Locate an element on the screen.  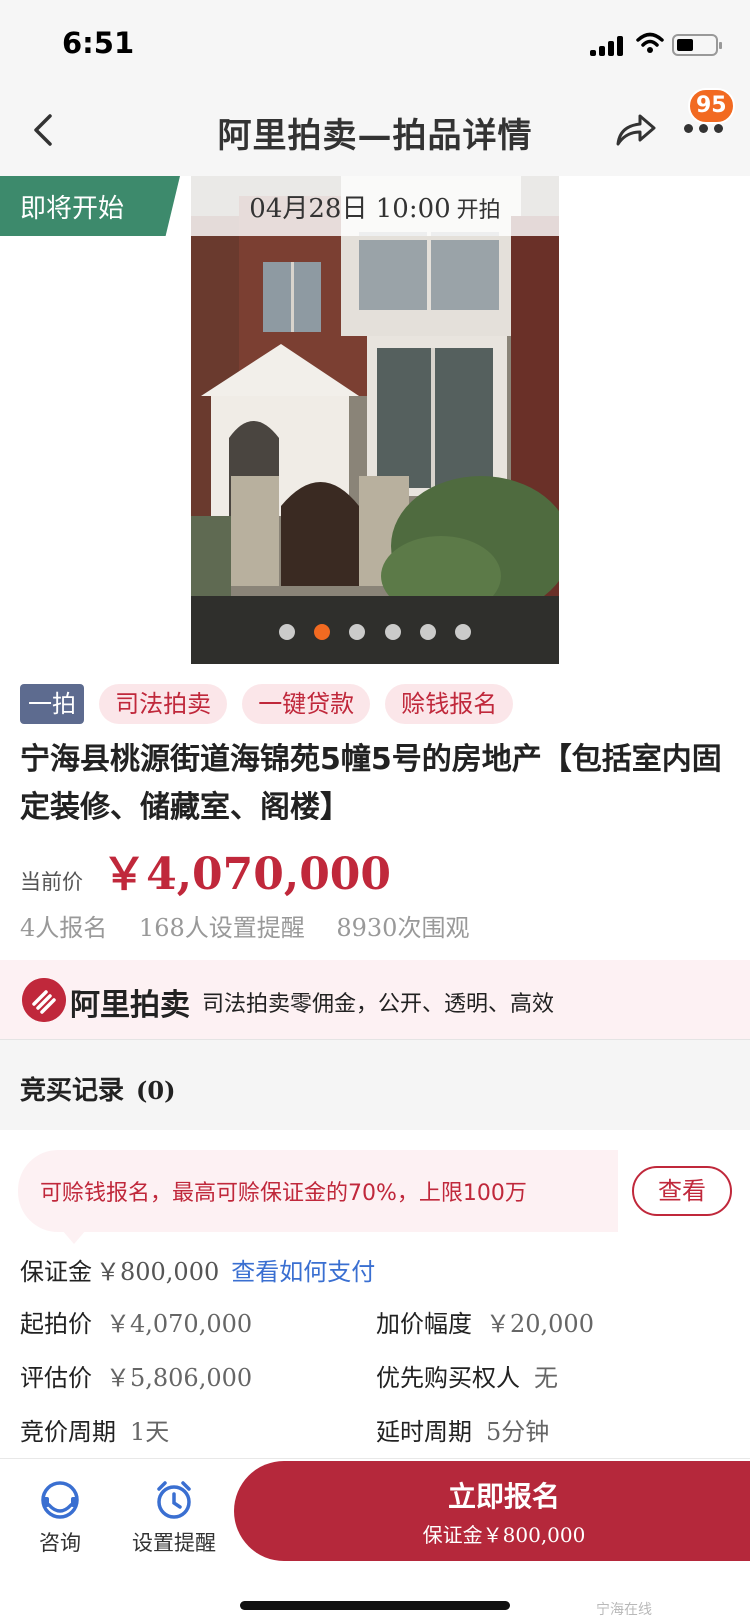
credit-info-text: 可赊钱报名，最高可赊保证金的70%，上限100万 is located at coordinates (283, 1193).